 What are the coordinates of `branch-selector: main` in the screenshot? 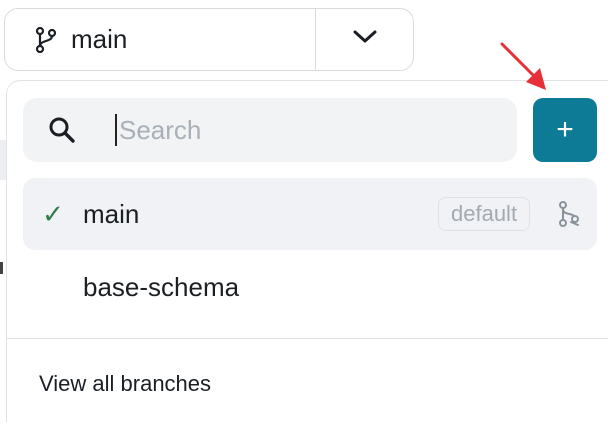 It's located at (209, 39).